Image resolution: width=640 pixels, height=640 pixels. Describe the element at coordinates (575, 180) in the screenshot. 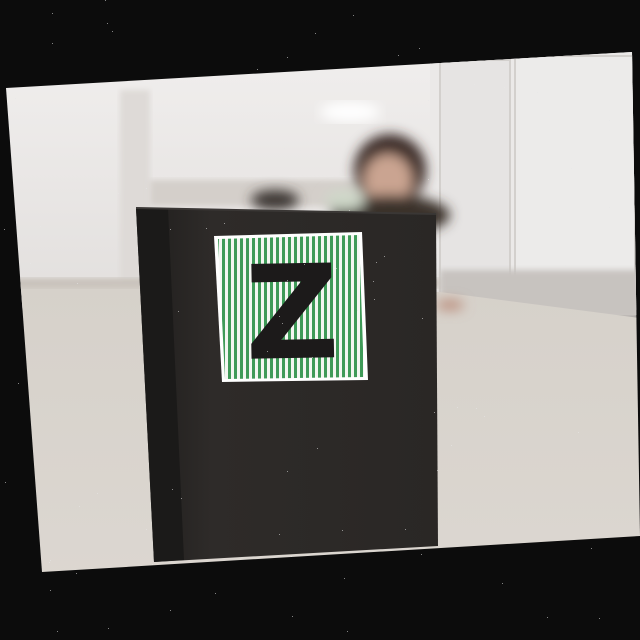

I see `cabinet-door-right` at that location.